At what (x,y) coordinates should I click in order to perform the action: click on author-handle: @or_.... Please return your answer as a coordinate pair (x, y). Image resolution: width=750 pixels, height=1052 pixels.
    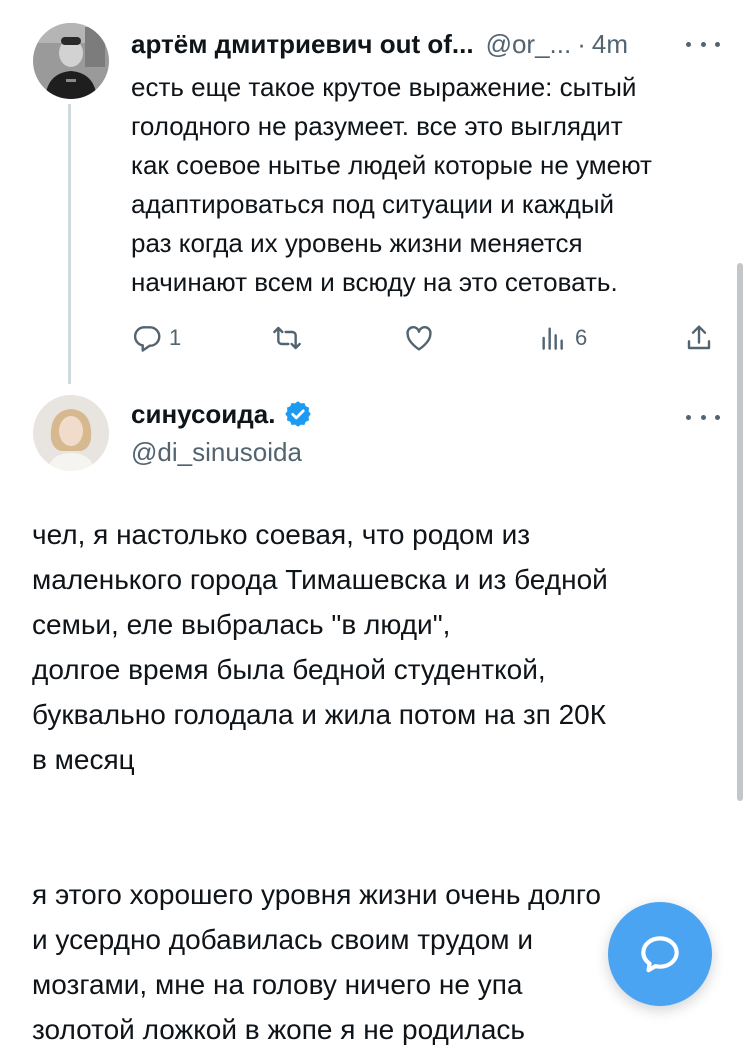
    Looking at the image, I should click on (529, 44).